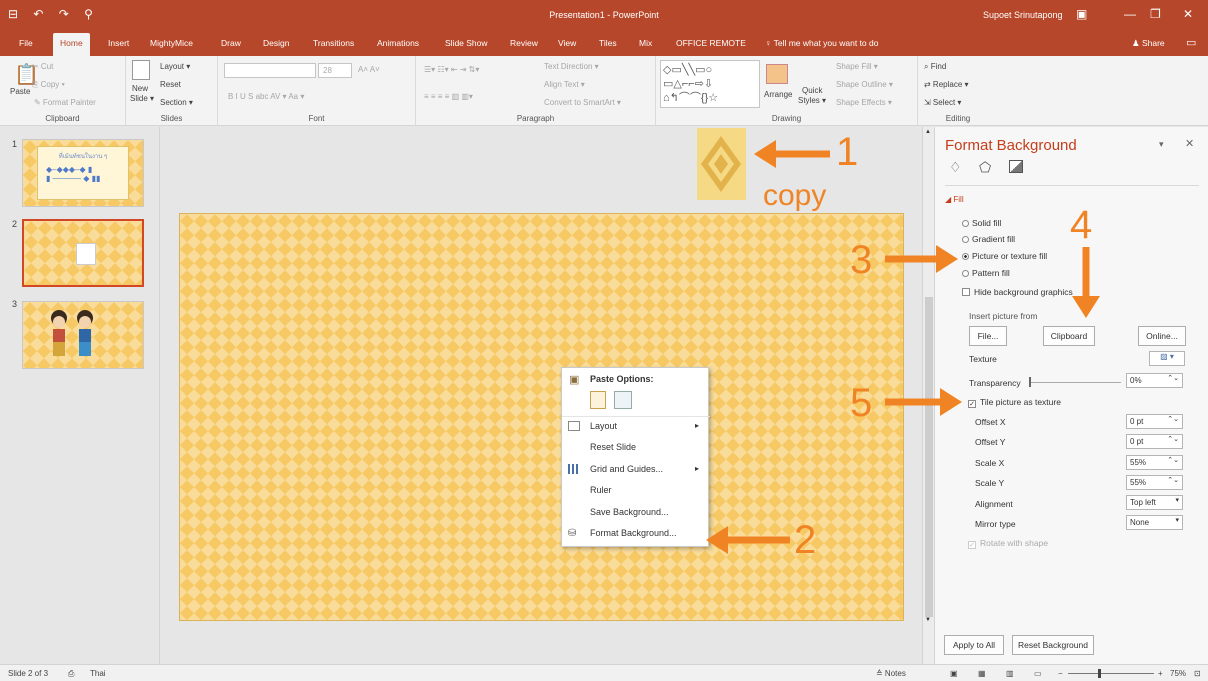 This screenshot has height=681, width=1208. Describe the element at coordinates (847, 152) in the screenshot. I see `step-number-1: 1` at that location.